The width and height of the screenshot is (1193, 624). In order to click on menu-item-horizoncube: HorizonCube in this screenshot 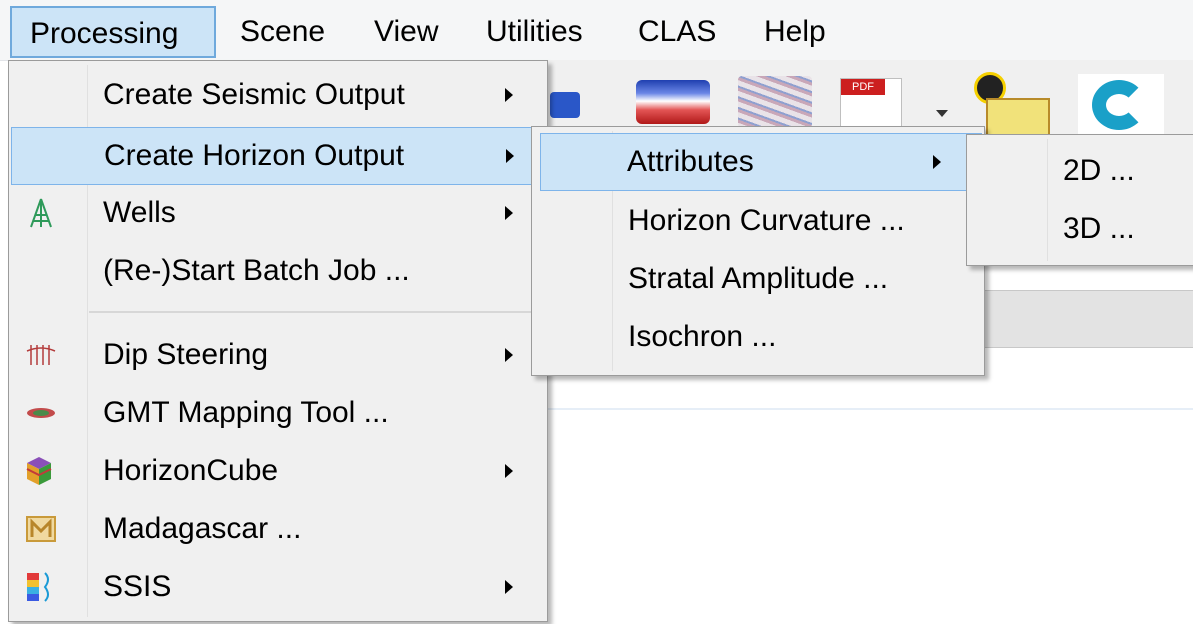, I will do `click(278, 471)`.